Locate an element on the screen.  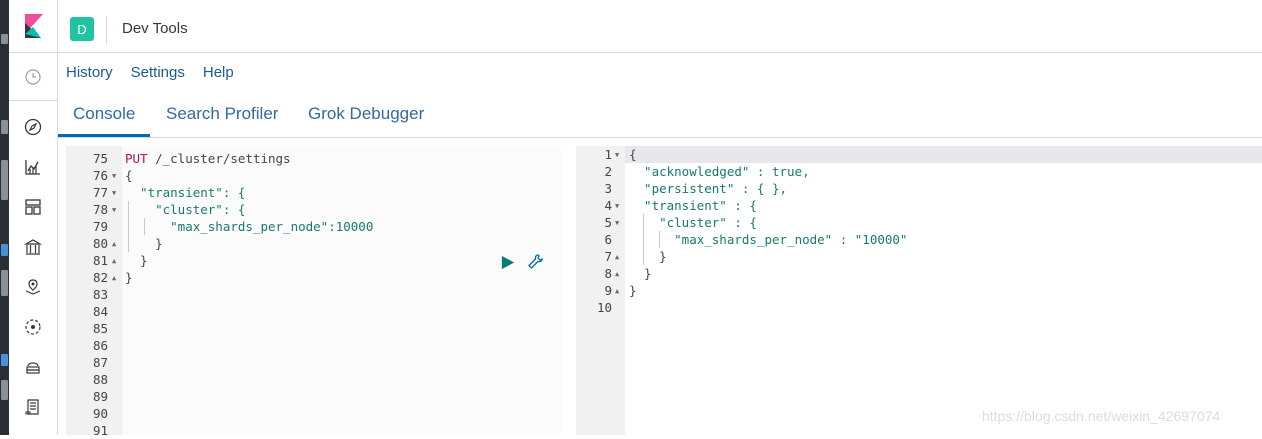
response-line: { is located at coordinates (633, 154).